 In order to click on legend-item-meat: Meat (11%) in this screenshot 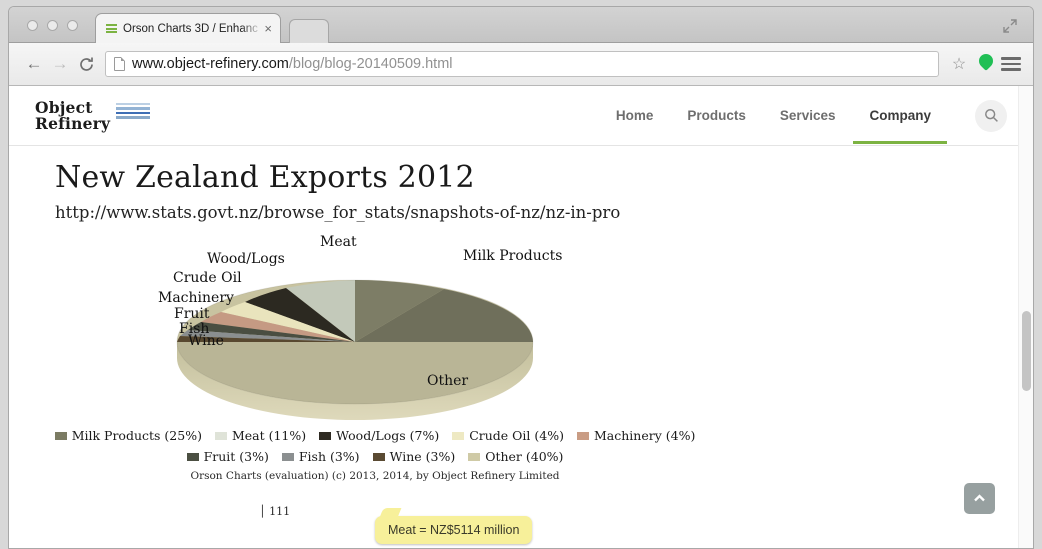, I will do `click(260, 435)`.